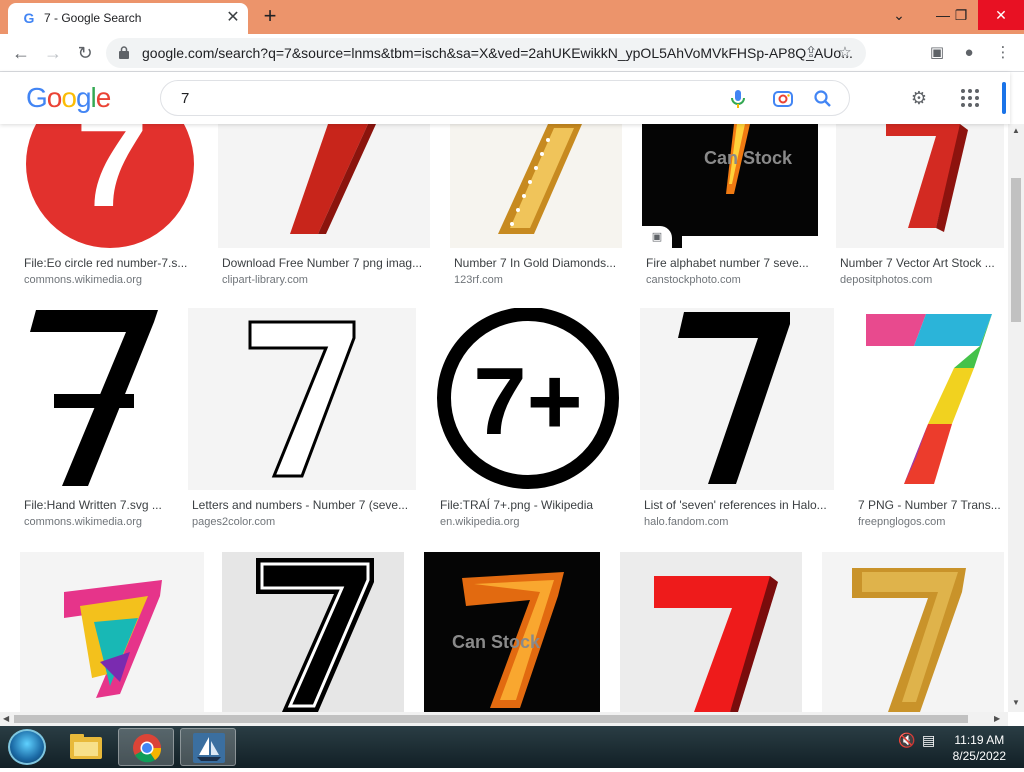 The image size is (1024, 772). What do you see at coordinates (527, 401) in the screenshot?
I see `trai-glyph: 7+` at bounding box center [527, 401].